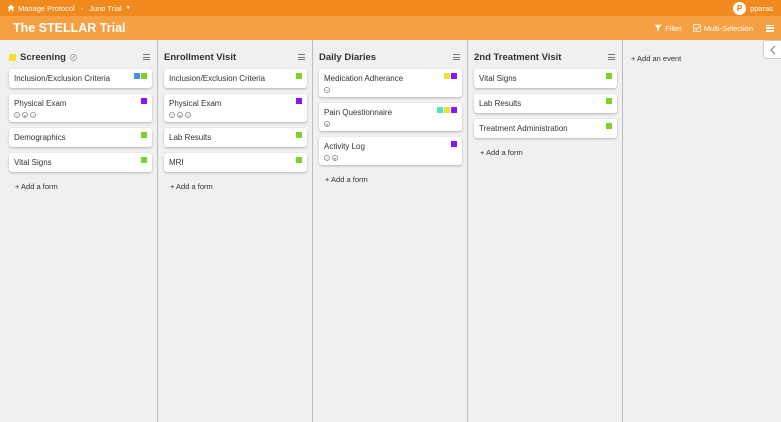  Describe the element at coordinates (390, 8) in the screenshot. I see `top-nav-bar: Manage Protocol - Juno Trial ▼ P pparas` at that location.